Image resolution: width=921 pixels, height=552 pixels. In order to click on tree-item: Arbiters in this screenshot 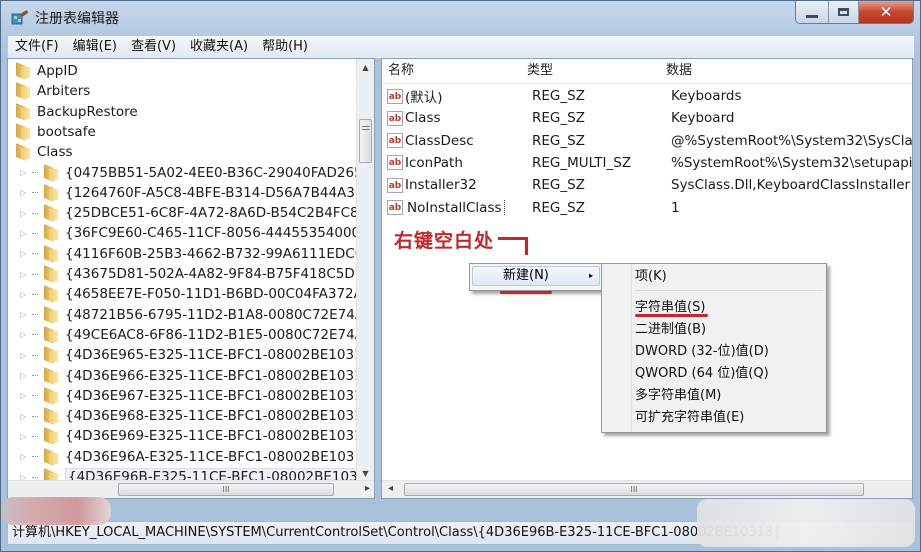, I will do `click(52, 91)`.